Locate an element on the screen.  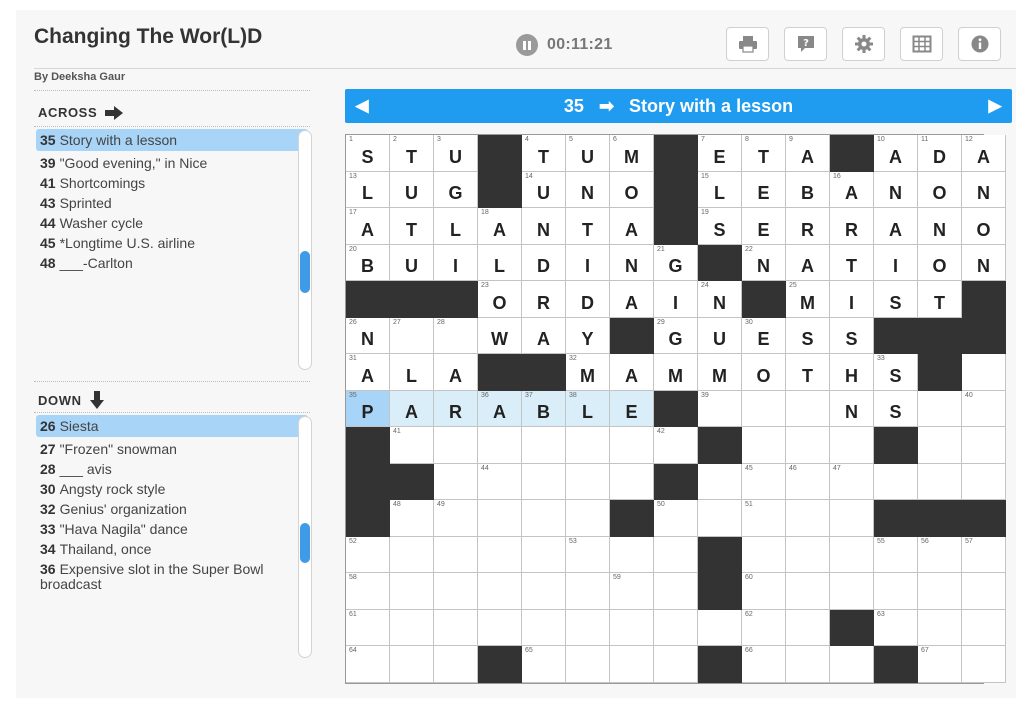
across-scrollbar is located at coordinates (305, 250).